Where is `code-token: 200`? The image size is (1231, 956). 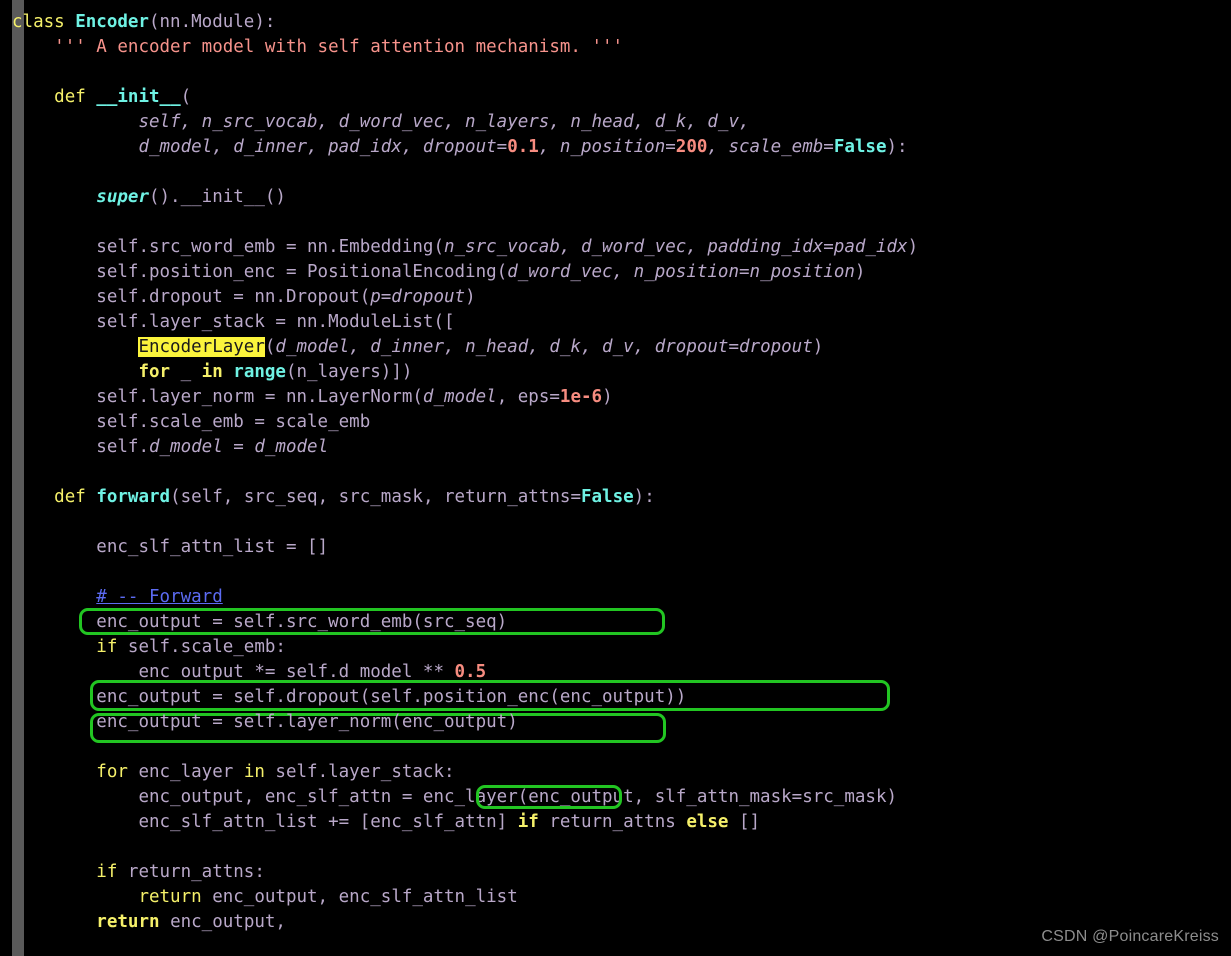 code-token: 200 is located at coordinates (691, 147).